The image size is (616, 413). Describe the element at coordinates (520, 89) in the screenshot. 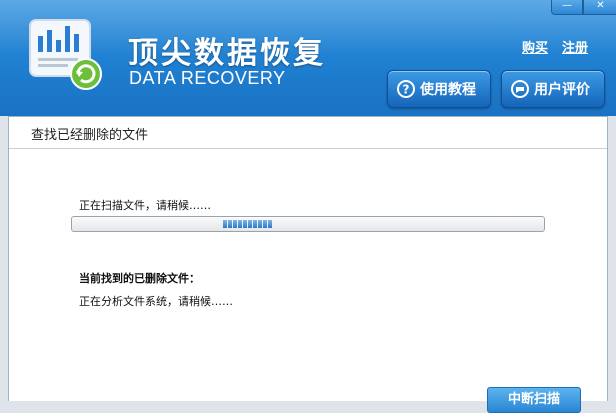

I see `chat-bubble-icon` at that location.